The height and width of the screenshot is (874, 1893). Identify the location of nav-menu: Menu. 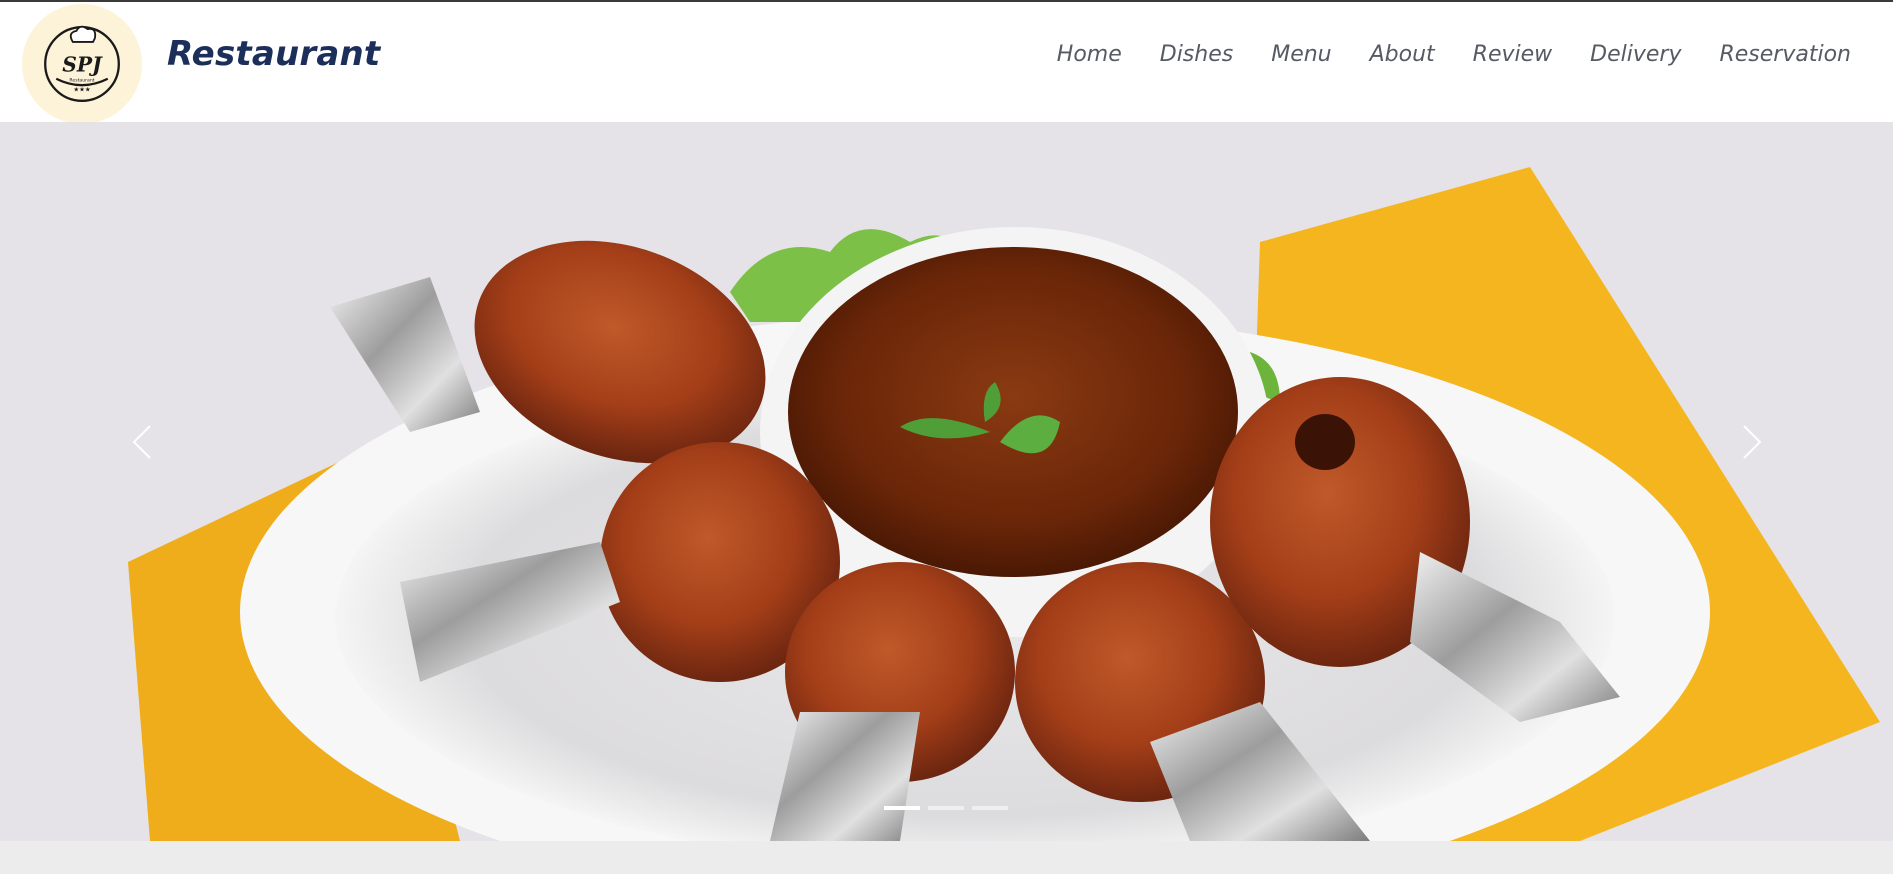
(1301, 54).